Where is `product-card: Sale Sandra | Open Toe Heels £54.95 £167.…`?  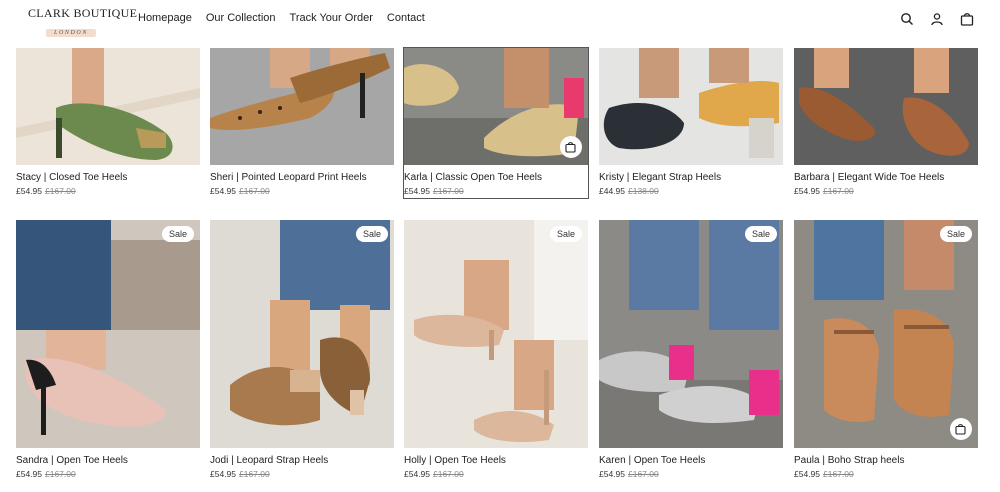 product-card: Sale Sandra | Open Toe Heels £54.95 £167.… is located at coordinates (108, 349).